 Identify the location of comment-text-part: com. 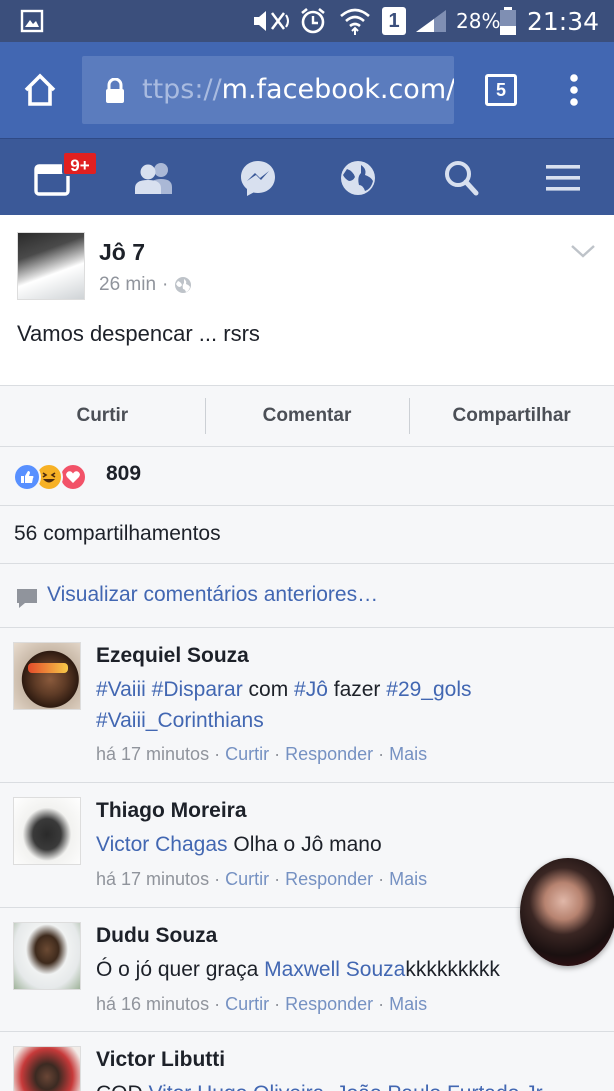
(268, 689).